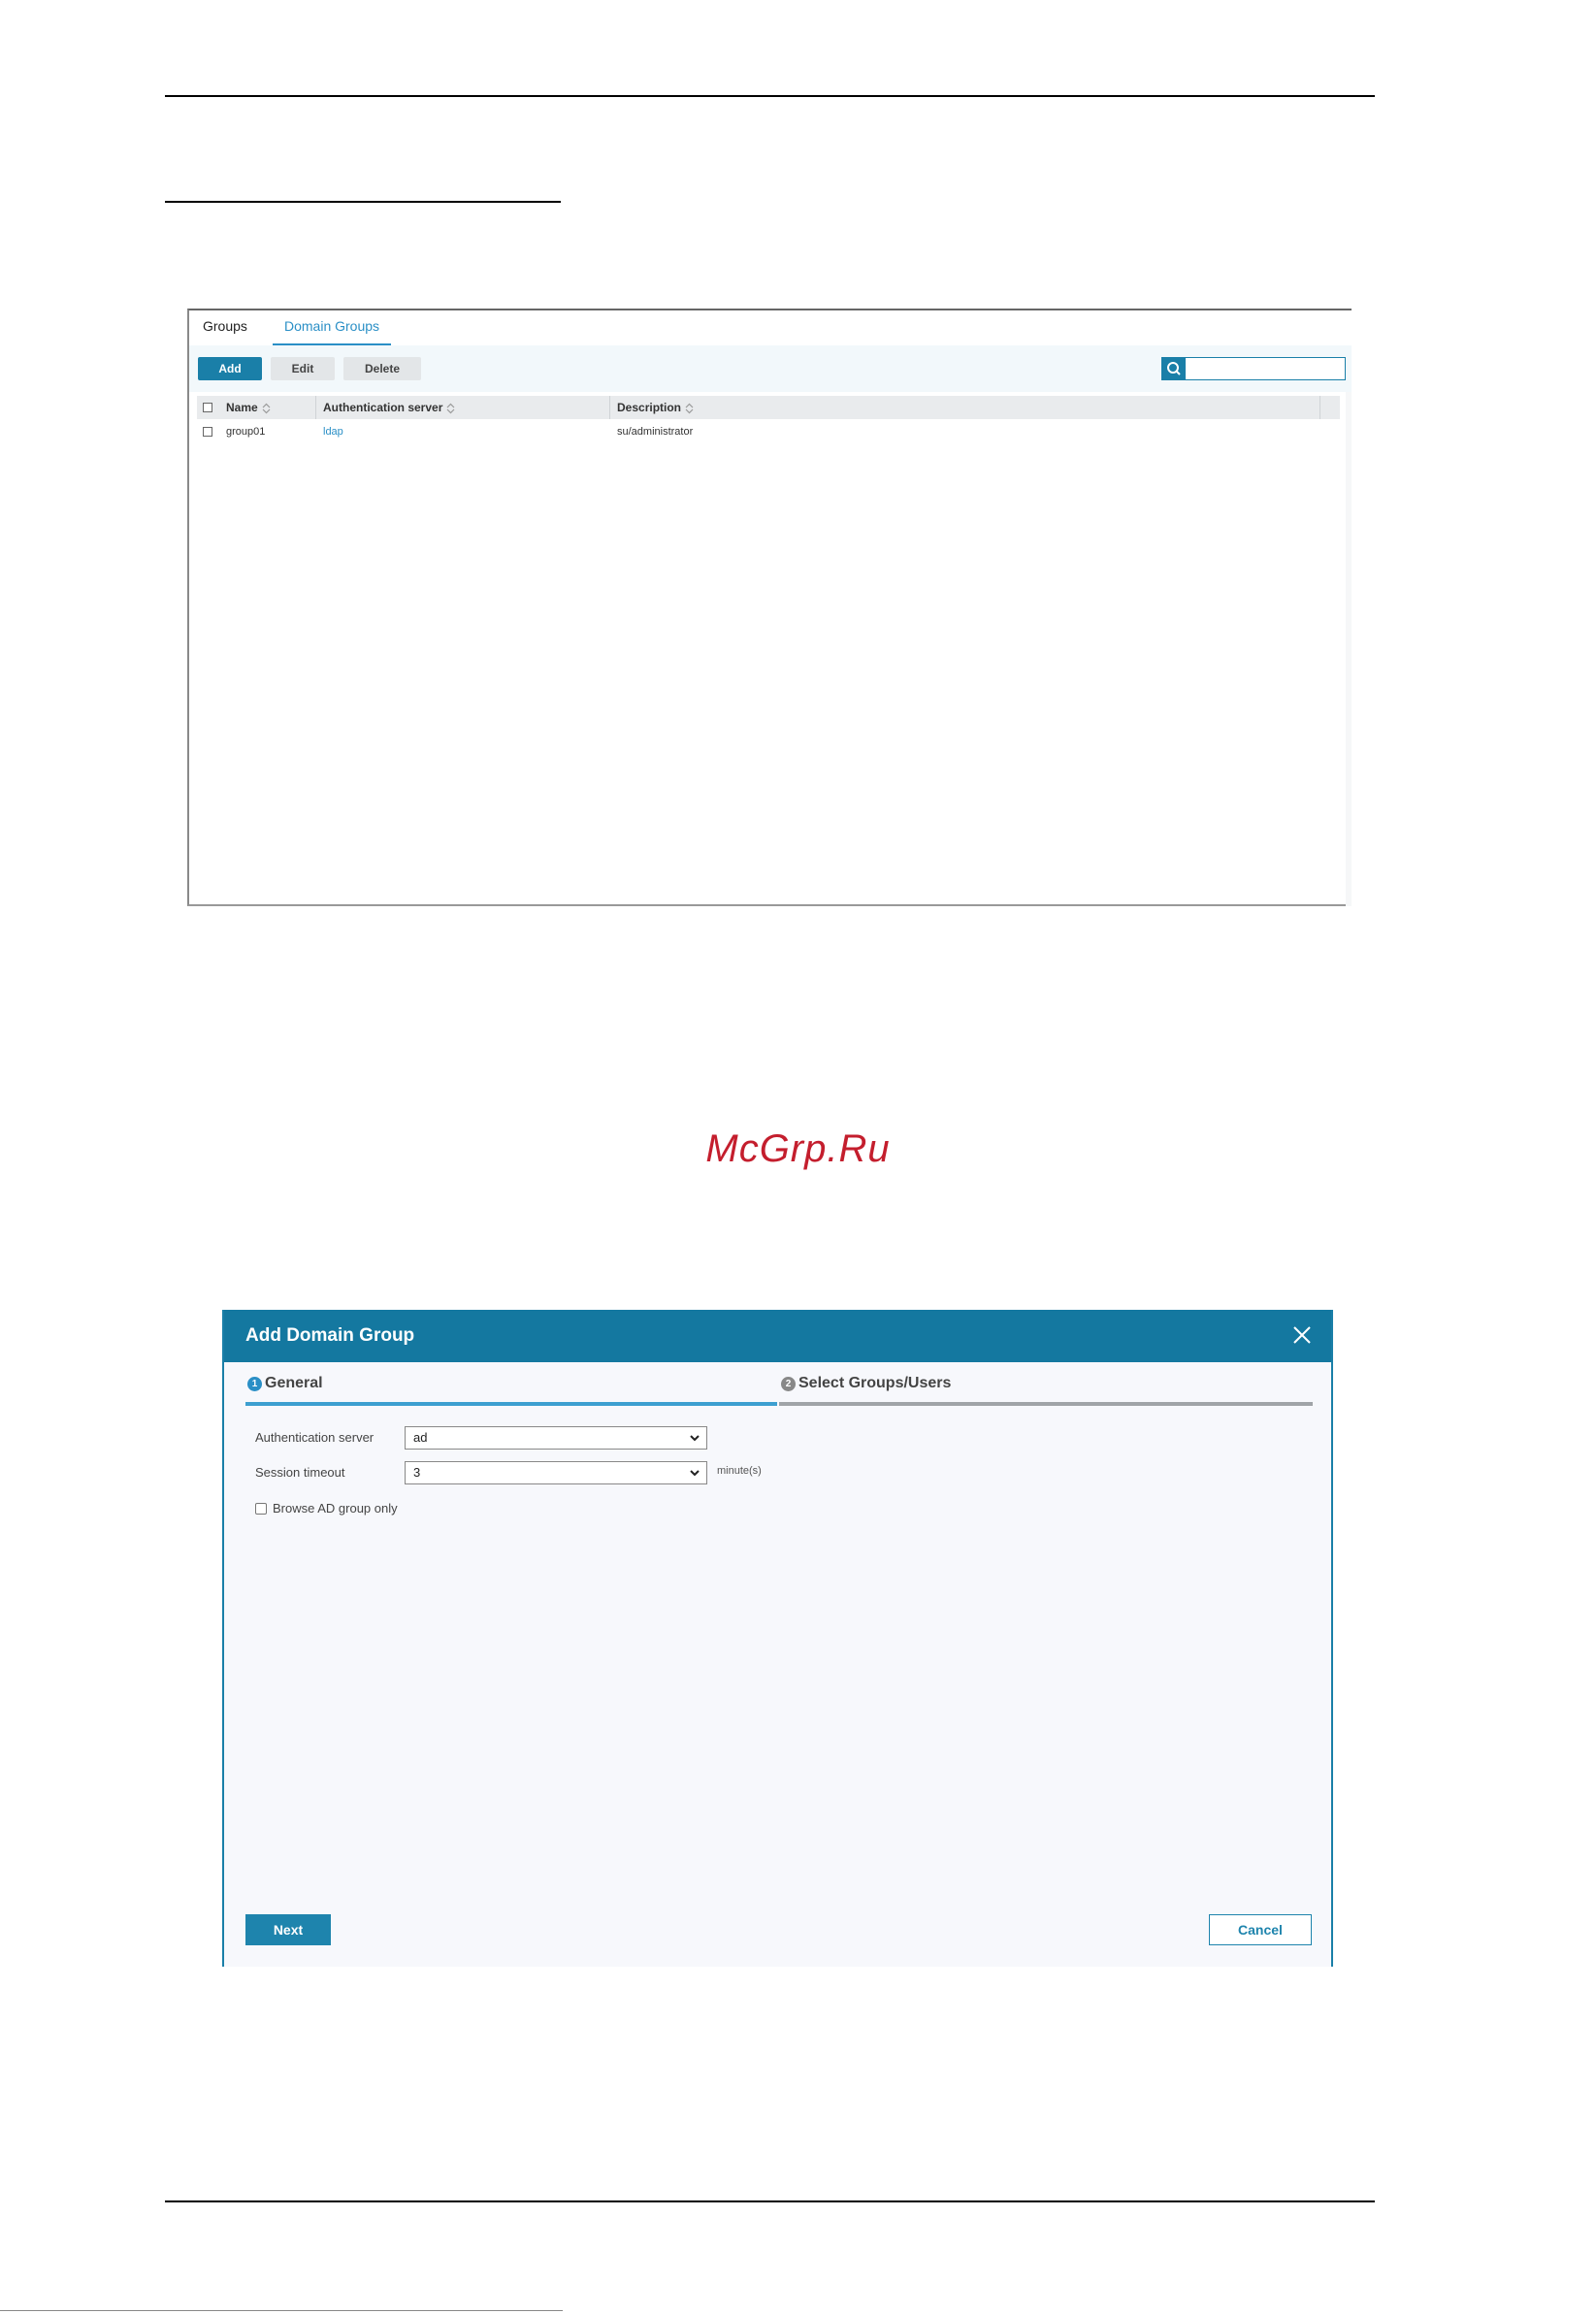 The image size is (1596, 2314). Describe the element at coordinates (420, 1438) in the screenshot. I see `auth-server-value: ad` at that location.